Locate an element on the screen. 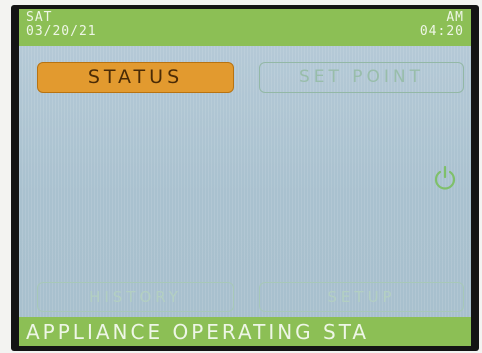  time-display: AM 04:20 is located at coordinates (442, 25).